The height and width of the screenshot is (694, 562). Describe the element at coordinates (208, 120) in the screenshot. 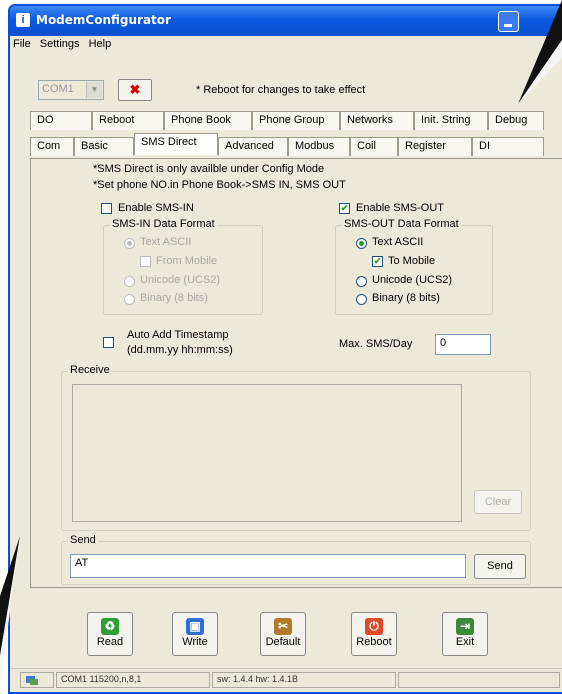

I see `tab-phone-book: Phone Book` at that location.